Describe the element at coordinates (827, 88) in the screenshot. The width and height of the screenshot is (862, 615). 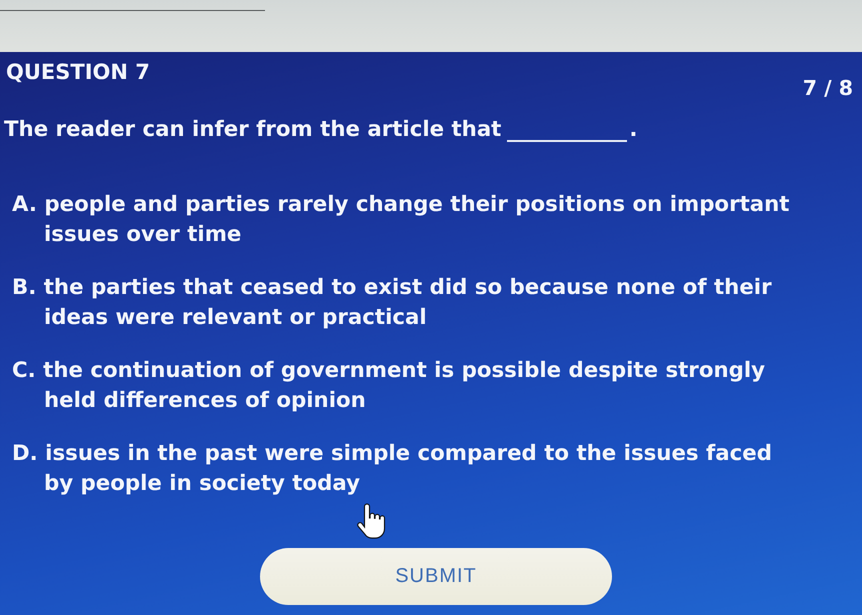
I see `question-counter: 7 / 8` at that location.